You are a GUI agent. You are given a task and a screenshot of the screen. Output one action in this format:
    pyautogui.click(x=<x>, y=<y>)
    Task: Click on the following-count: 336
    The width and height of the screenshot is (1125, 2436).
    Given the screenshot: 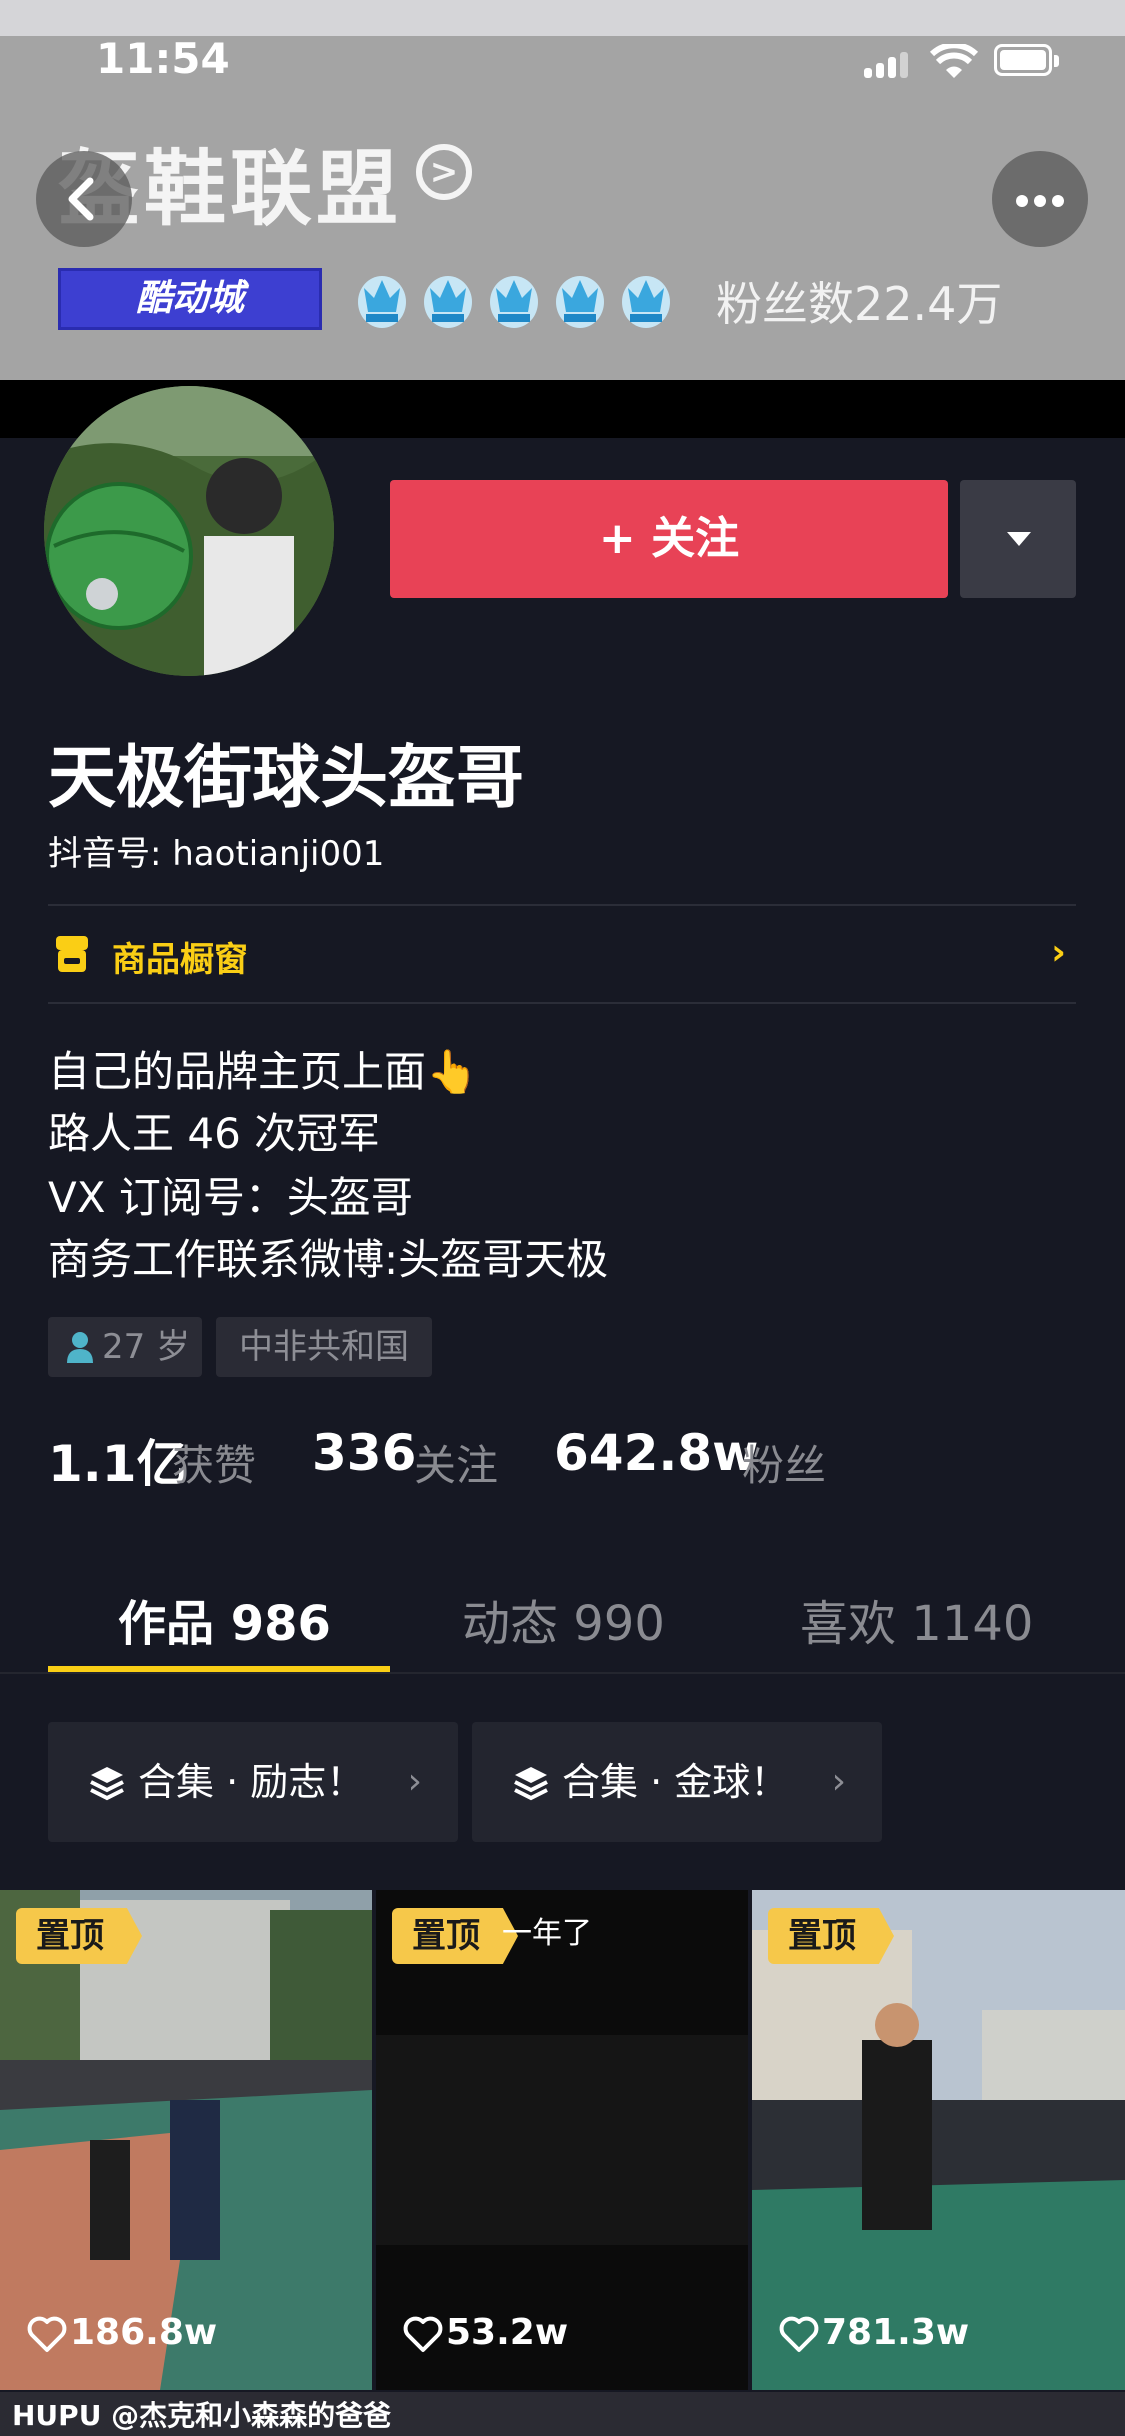 What is the action you would take?
    pyautogui.click(x=364, y=1453)
    